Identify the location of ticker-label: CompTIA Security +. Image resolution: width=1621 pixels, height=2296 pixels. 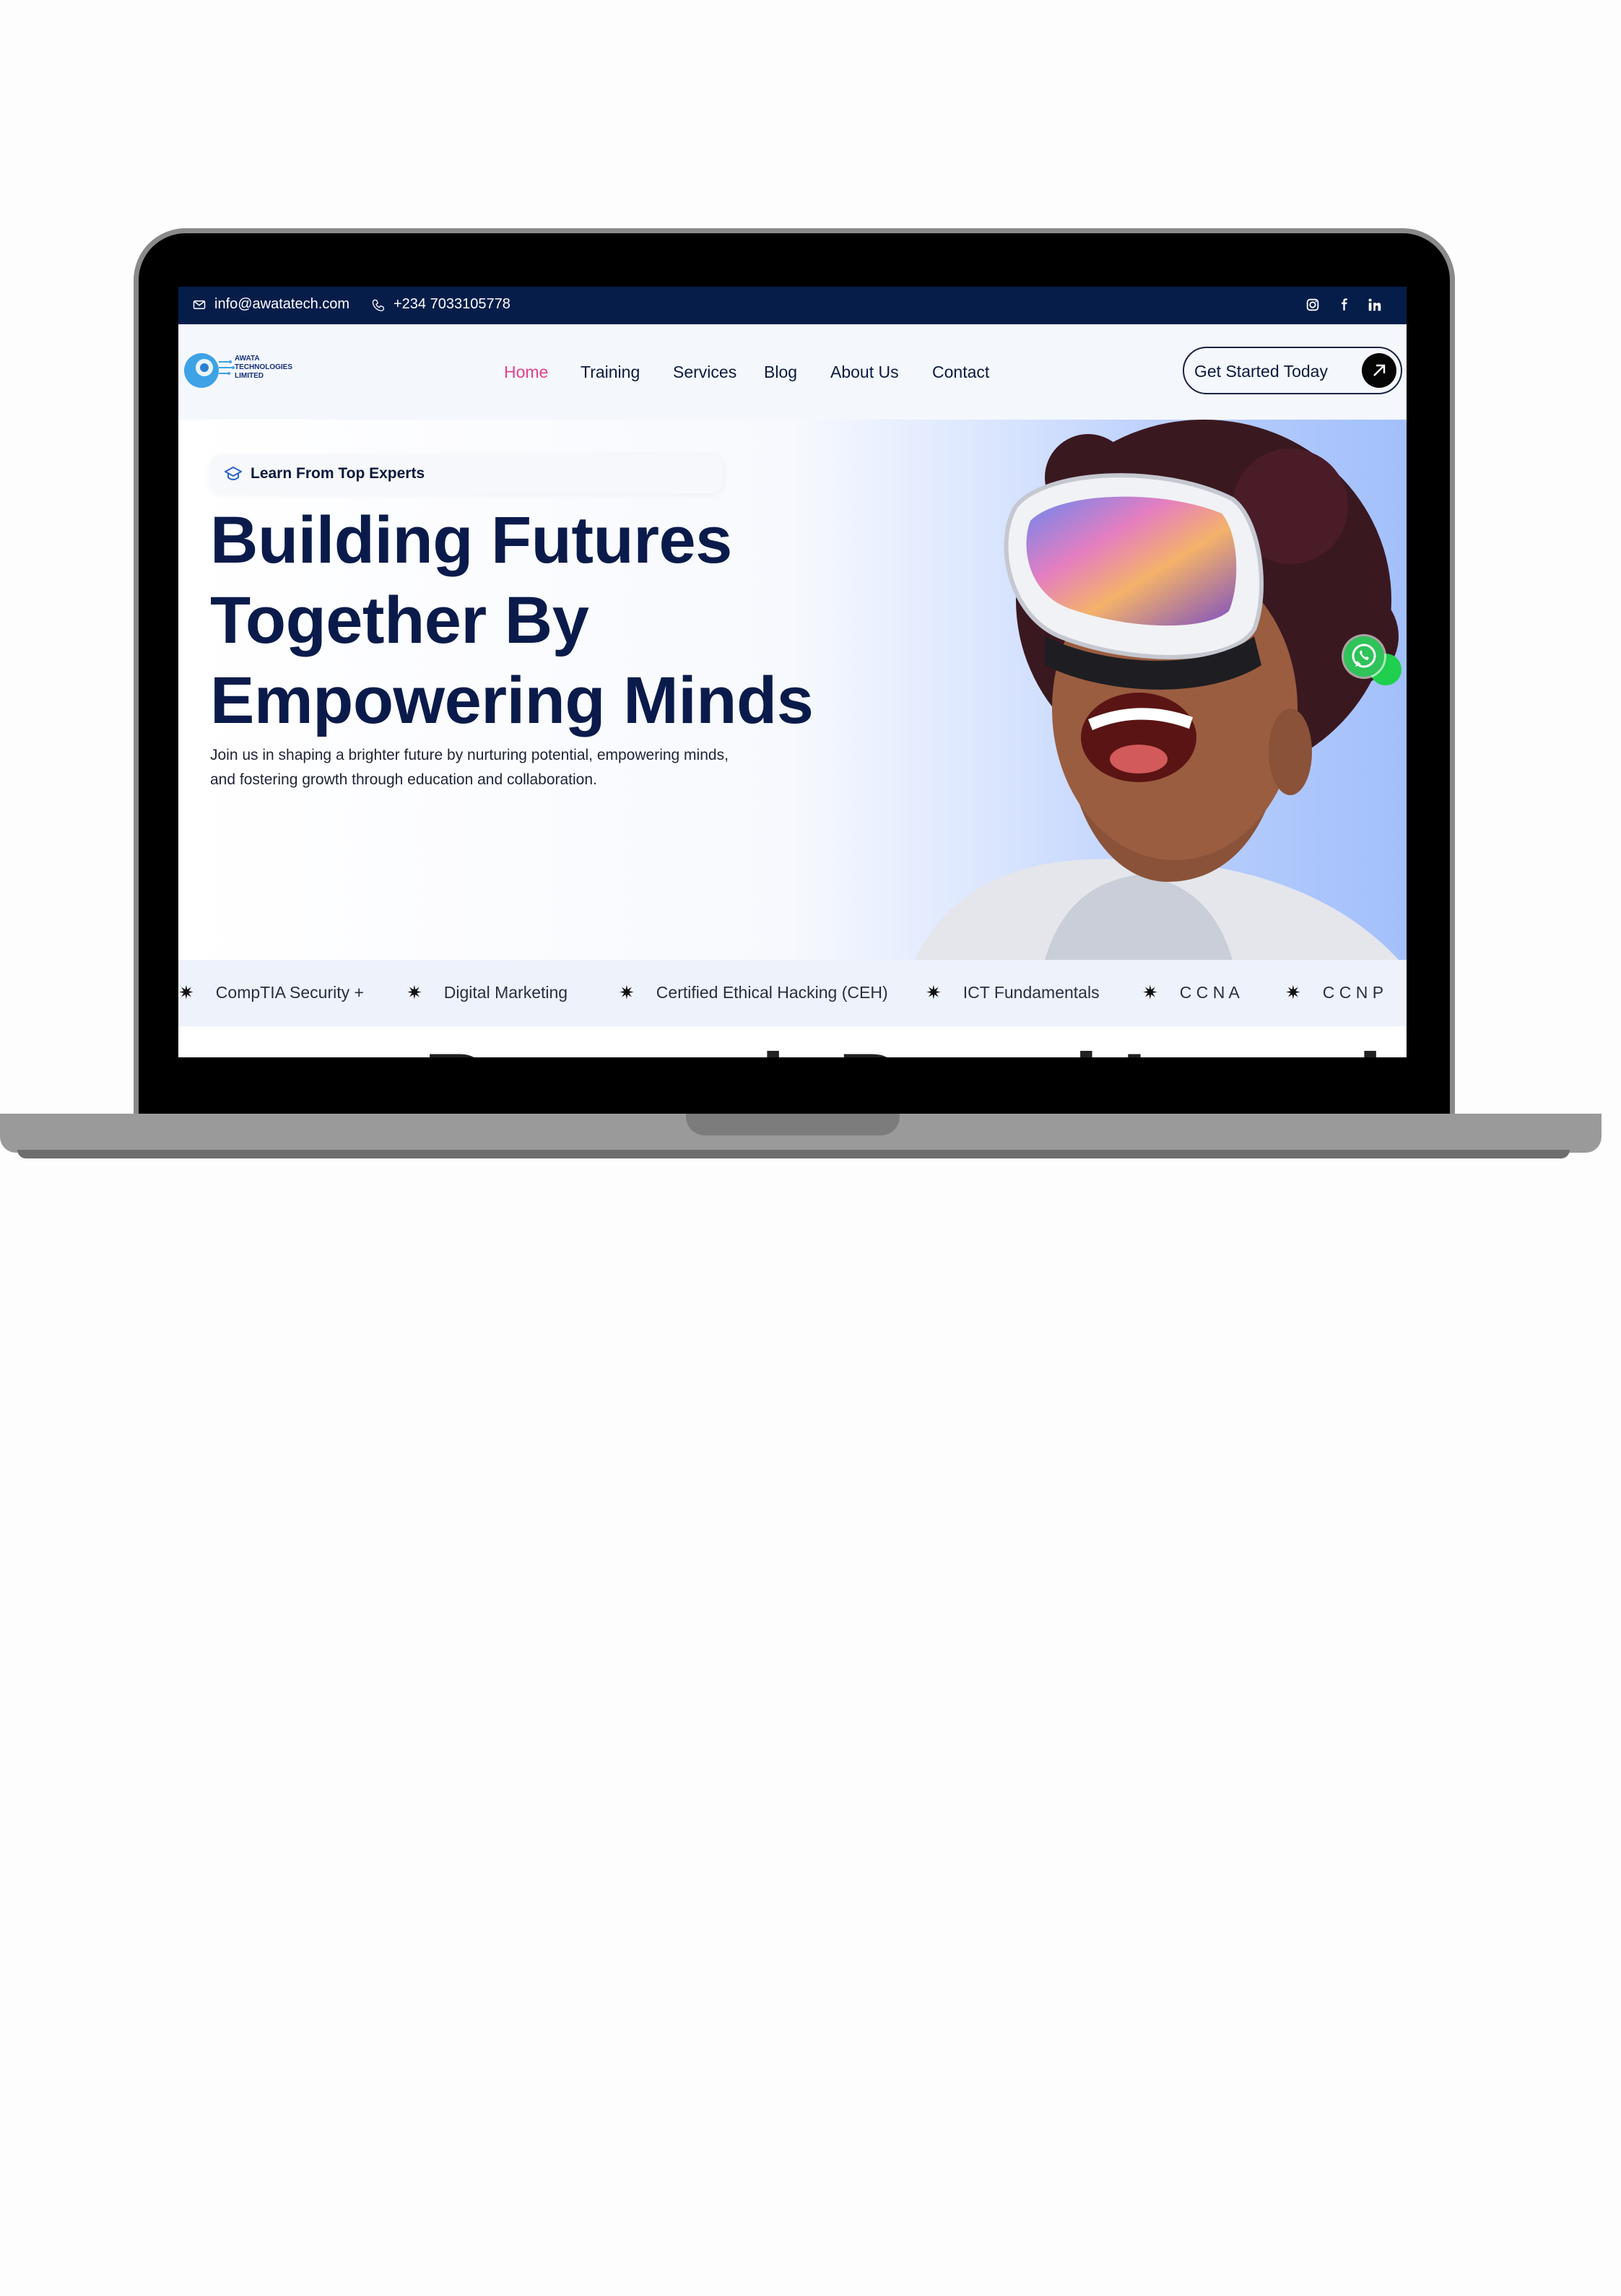
(289, 992).